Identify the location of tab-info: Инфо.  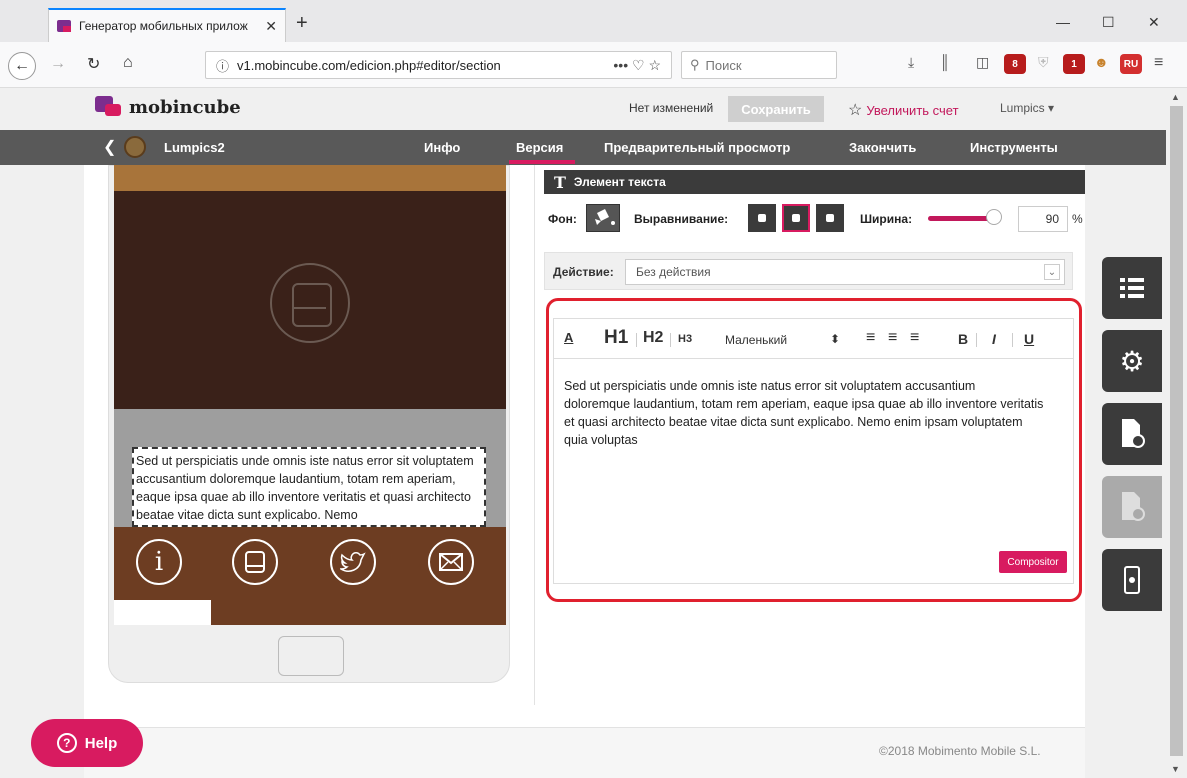
(442, 147).